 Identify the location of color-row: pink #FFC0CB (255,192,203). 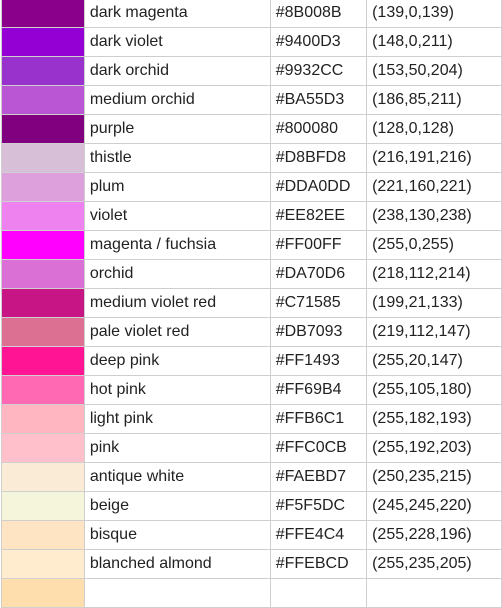
(251, 448).